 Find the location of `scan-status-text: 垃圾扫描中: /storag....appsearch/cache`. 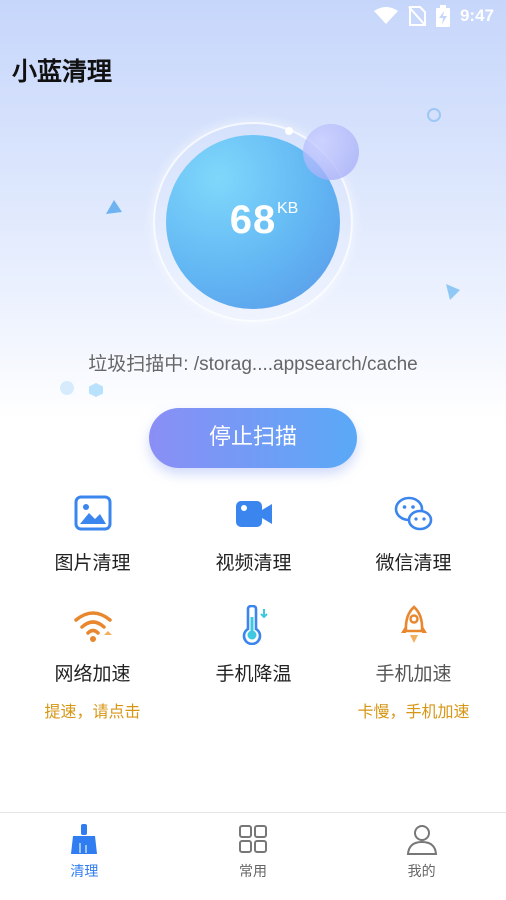

scan-status-text: 垃圾扫描中: /storag....appsearch/cache is located at coordinates (253, 364).